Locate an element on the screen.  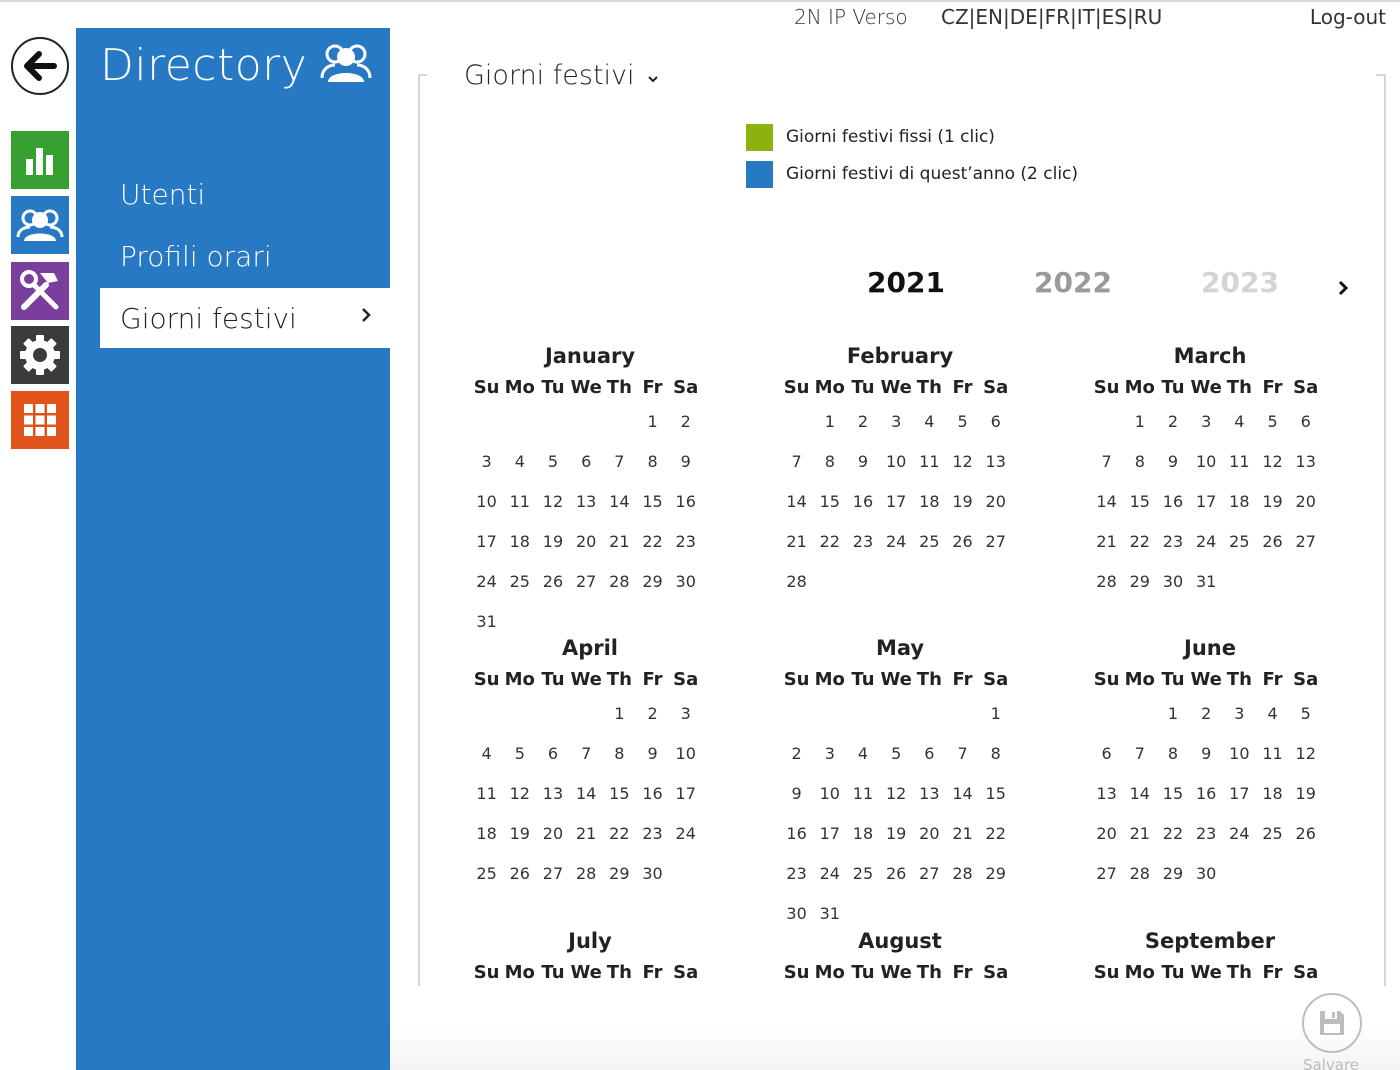
calendar-day: 31 is located at coordinates (829, 913).